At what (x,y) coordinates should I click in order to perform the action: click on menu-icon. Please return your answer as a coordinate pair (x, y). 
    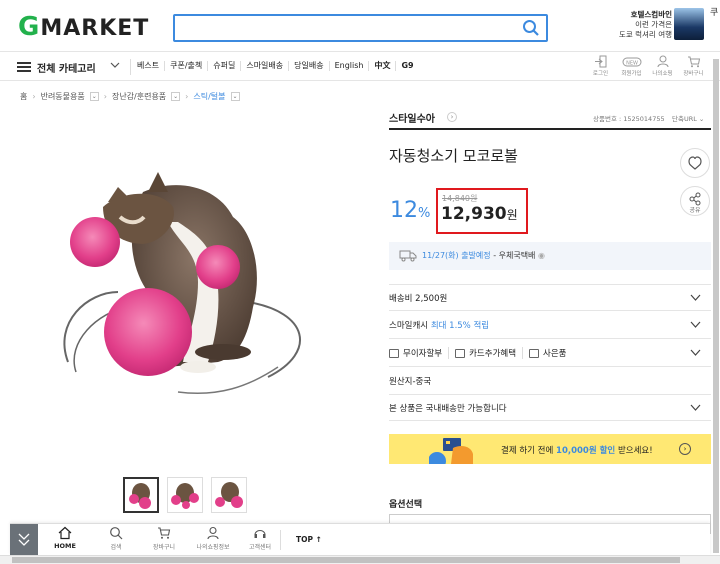
    Looking at the image, I should click on (24, 67).